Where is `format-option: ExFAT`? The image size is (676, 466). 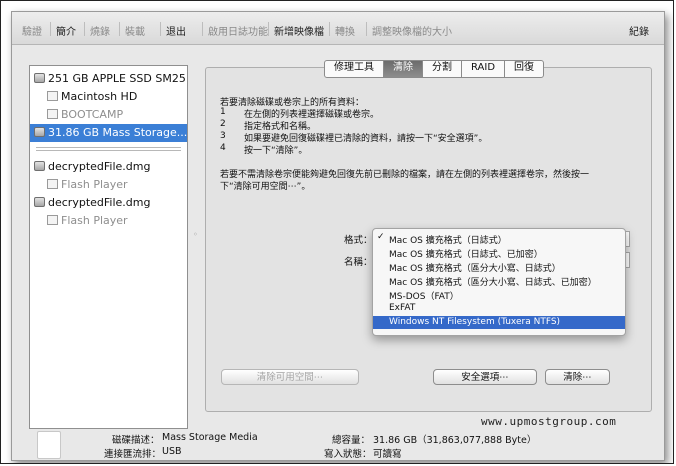 format-option: ExFAT is located at coordinates (499, 308).